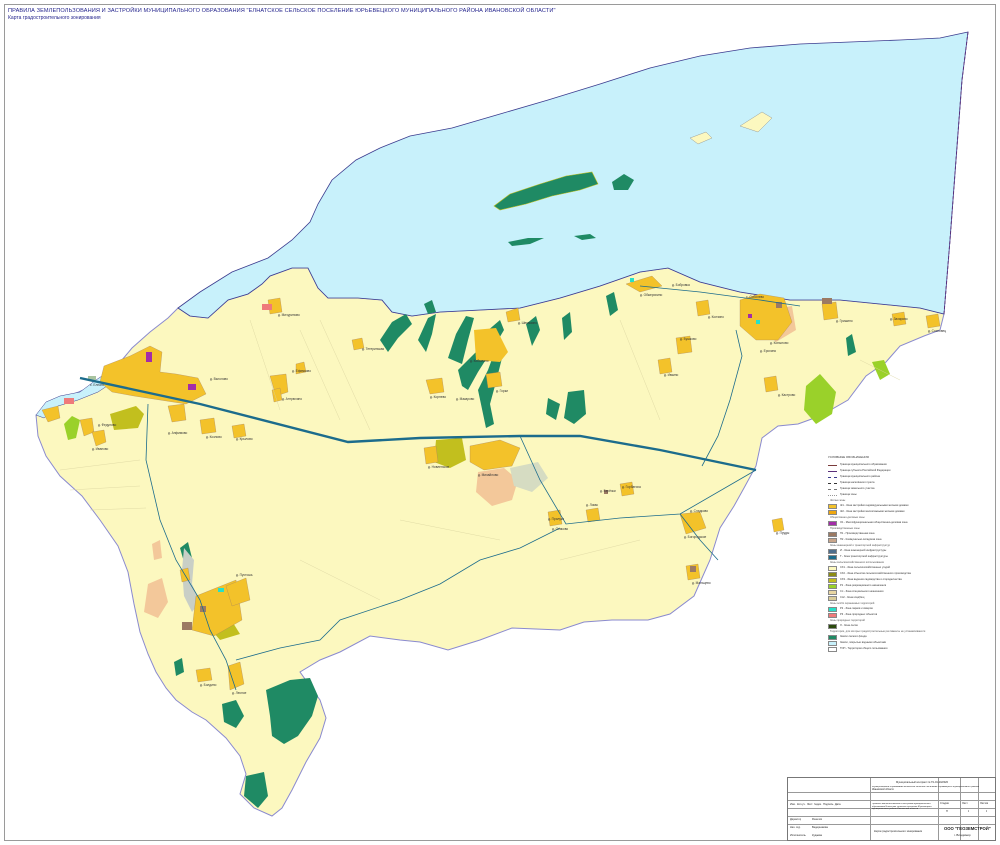  Describe the element at coordinates (863, 464) in the screenshot. I see `legend-label: Граница муниципального образования` at that location.